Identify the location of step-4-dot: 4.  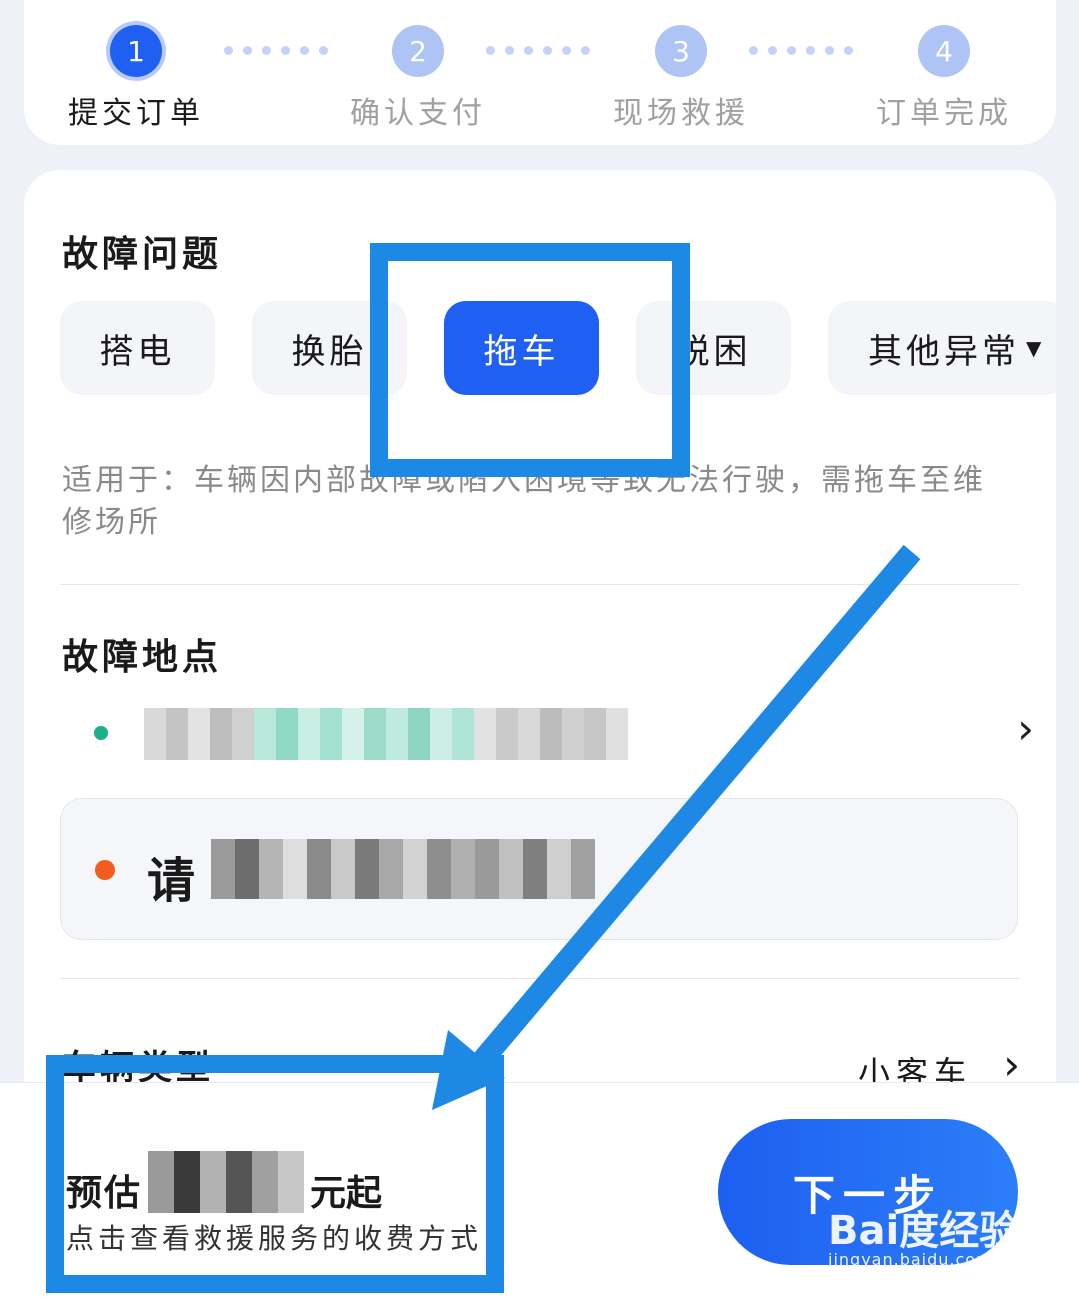
(944, 51).